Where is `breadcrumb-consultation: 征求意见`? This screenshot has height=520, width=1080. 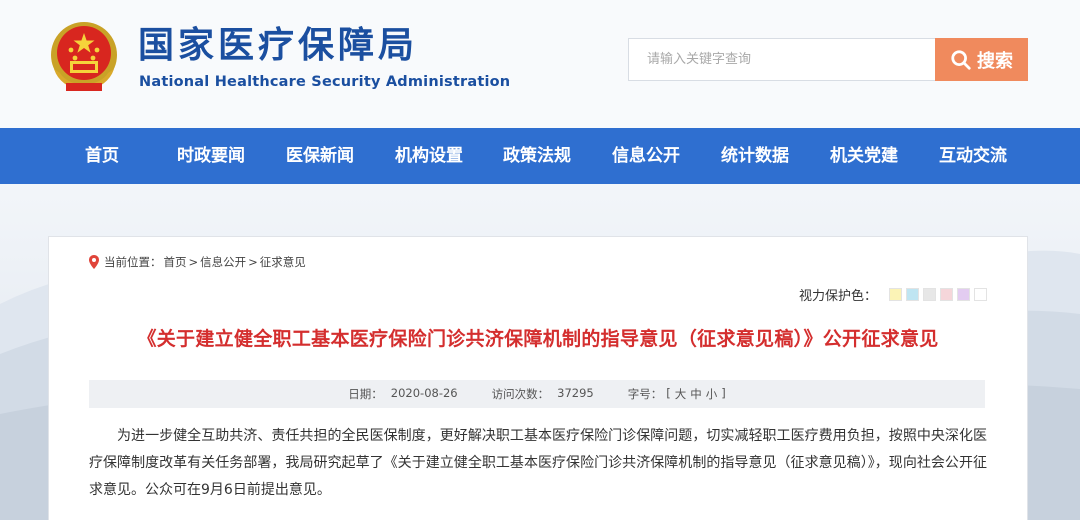
breadcrumb-consultation: 征求意见 is located at coordinates (283, 262).